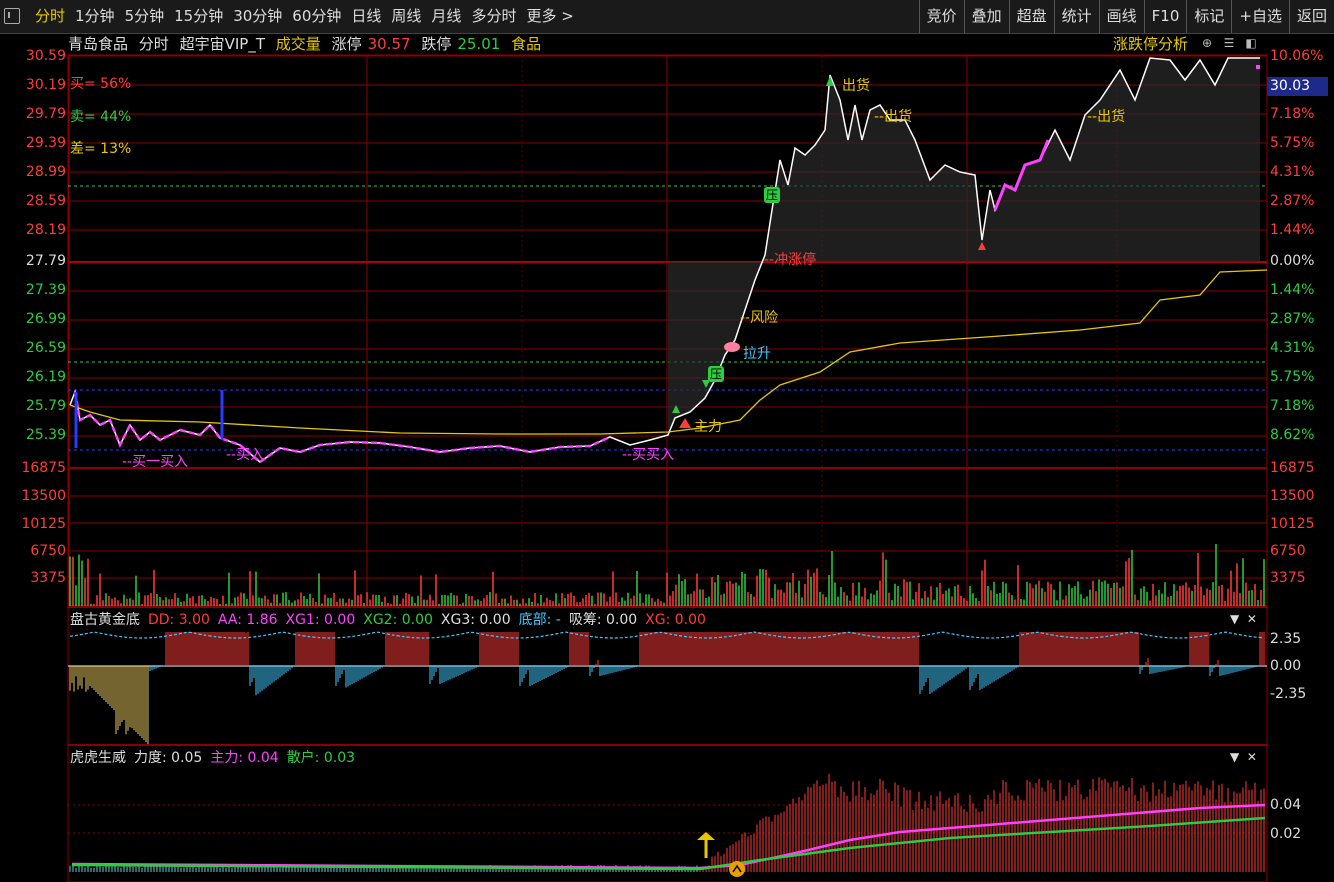  Describe the element at coordinates (45, 114) in the screenshot. I see `price-tick: 29.79` at that location.